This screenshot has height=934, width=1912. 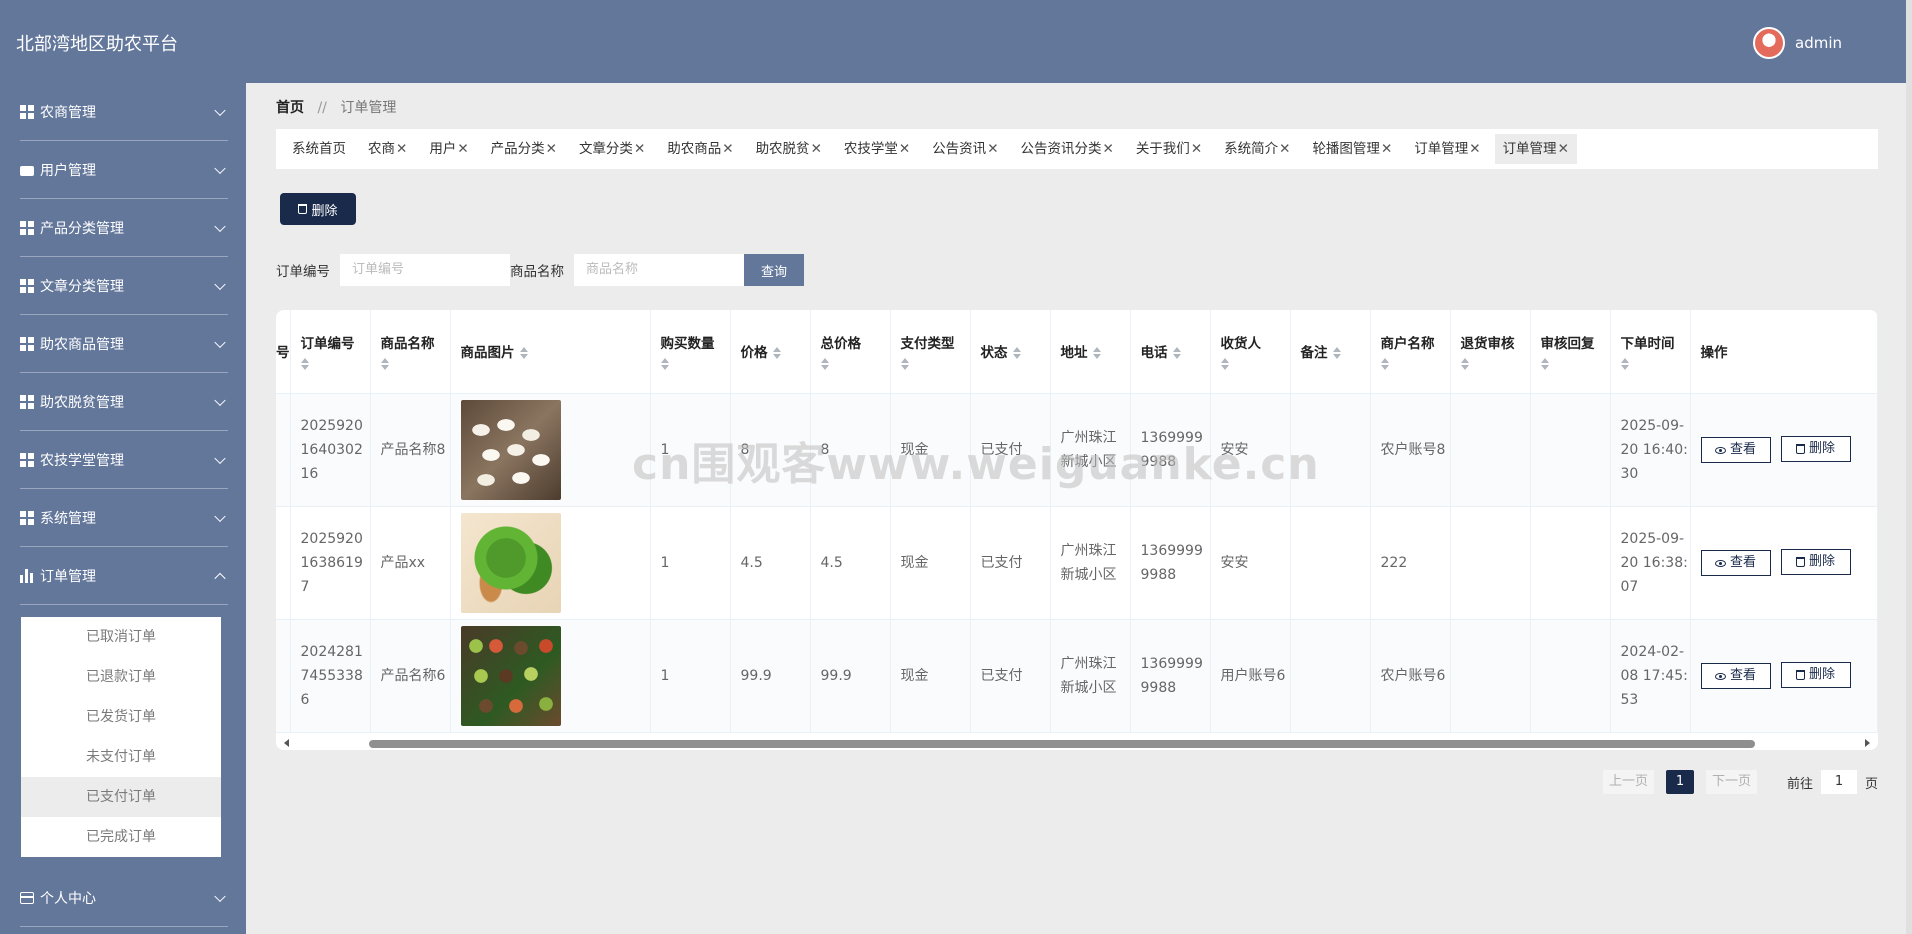 I want to click on tab-about: 关于我们✕, so click(x=1169, y=149).